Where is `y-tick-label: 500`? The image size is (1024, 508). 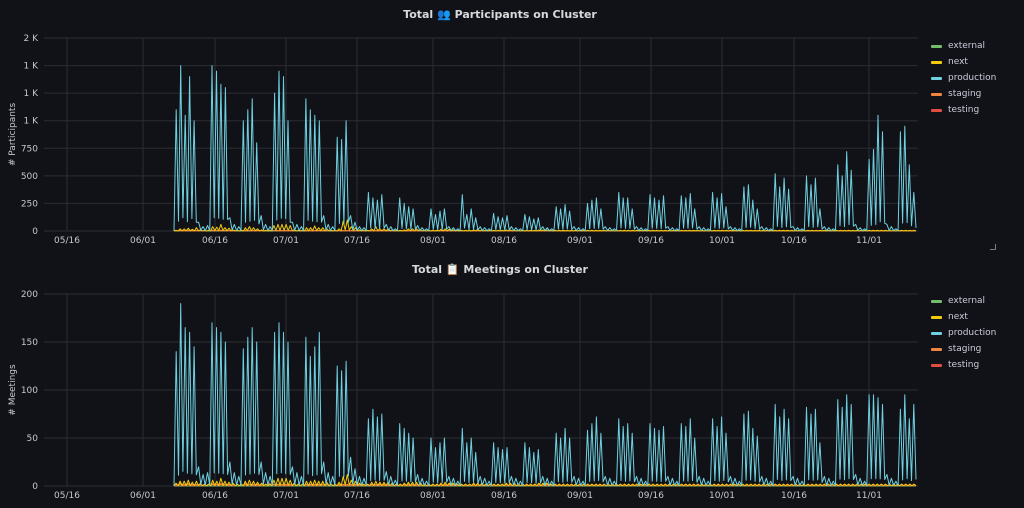
y-tick-label: 500 is located at coordinates (29, 177).